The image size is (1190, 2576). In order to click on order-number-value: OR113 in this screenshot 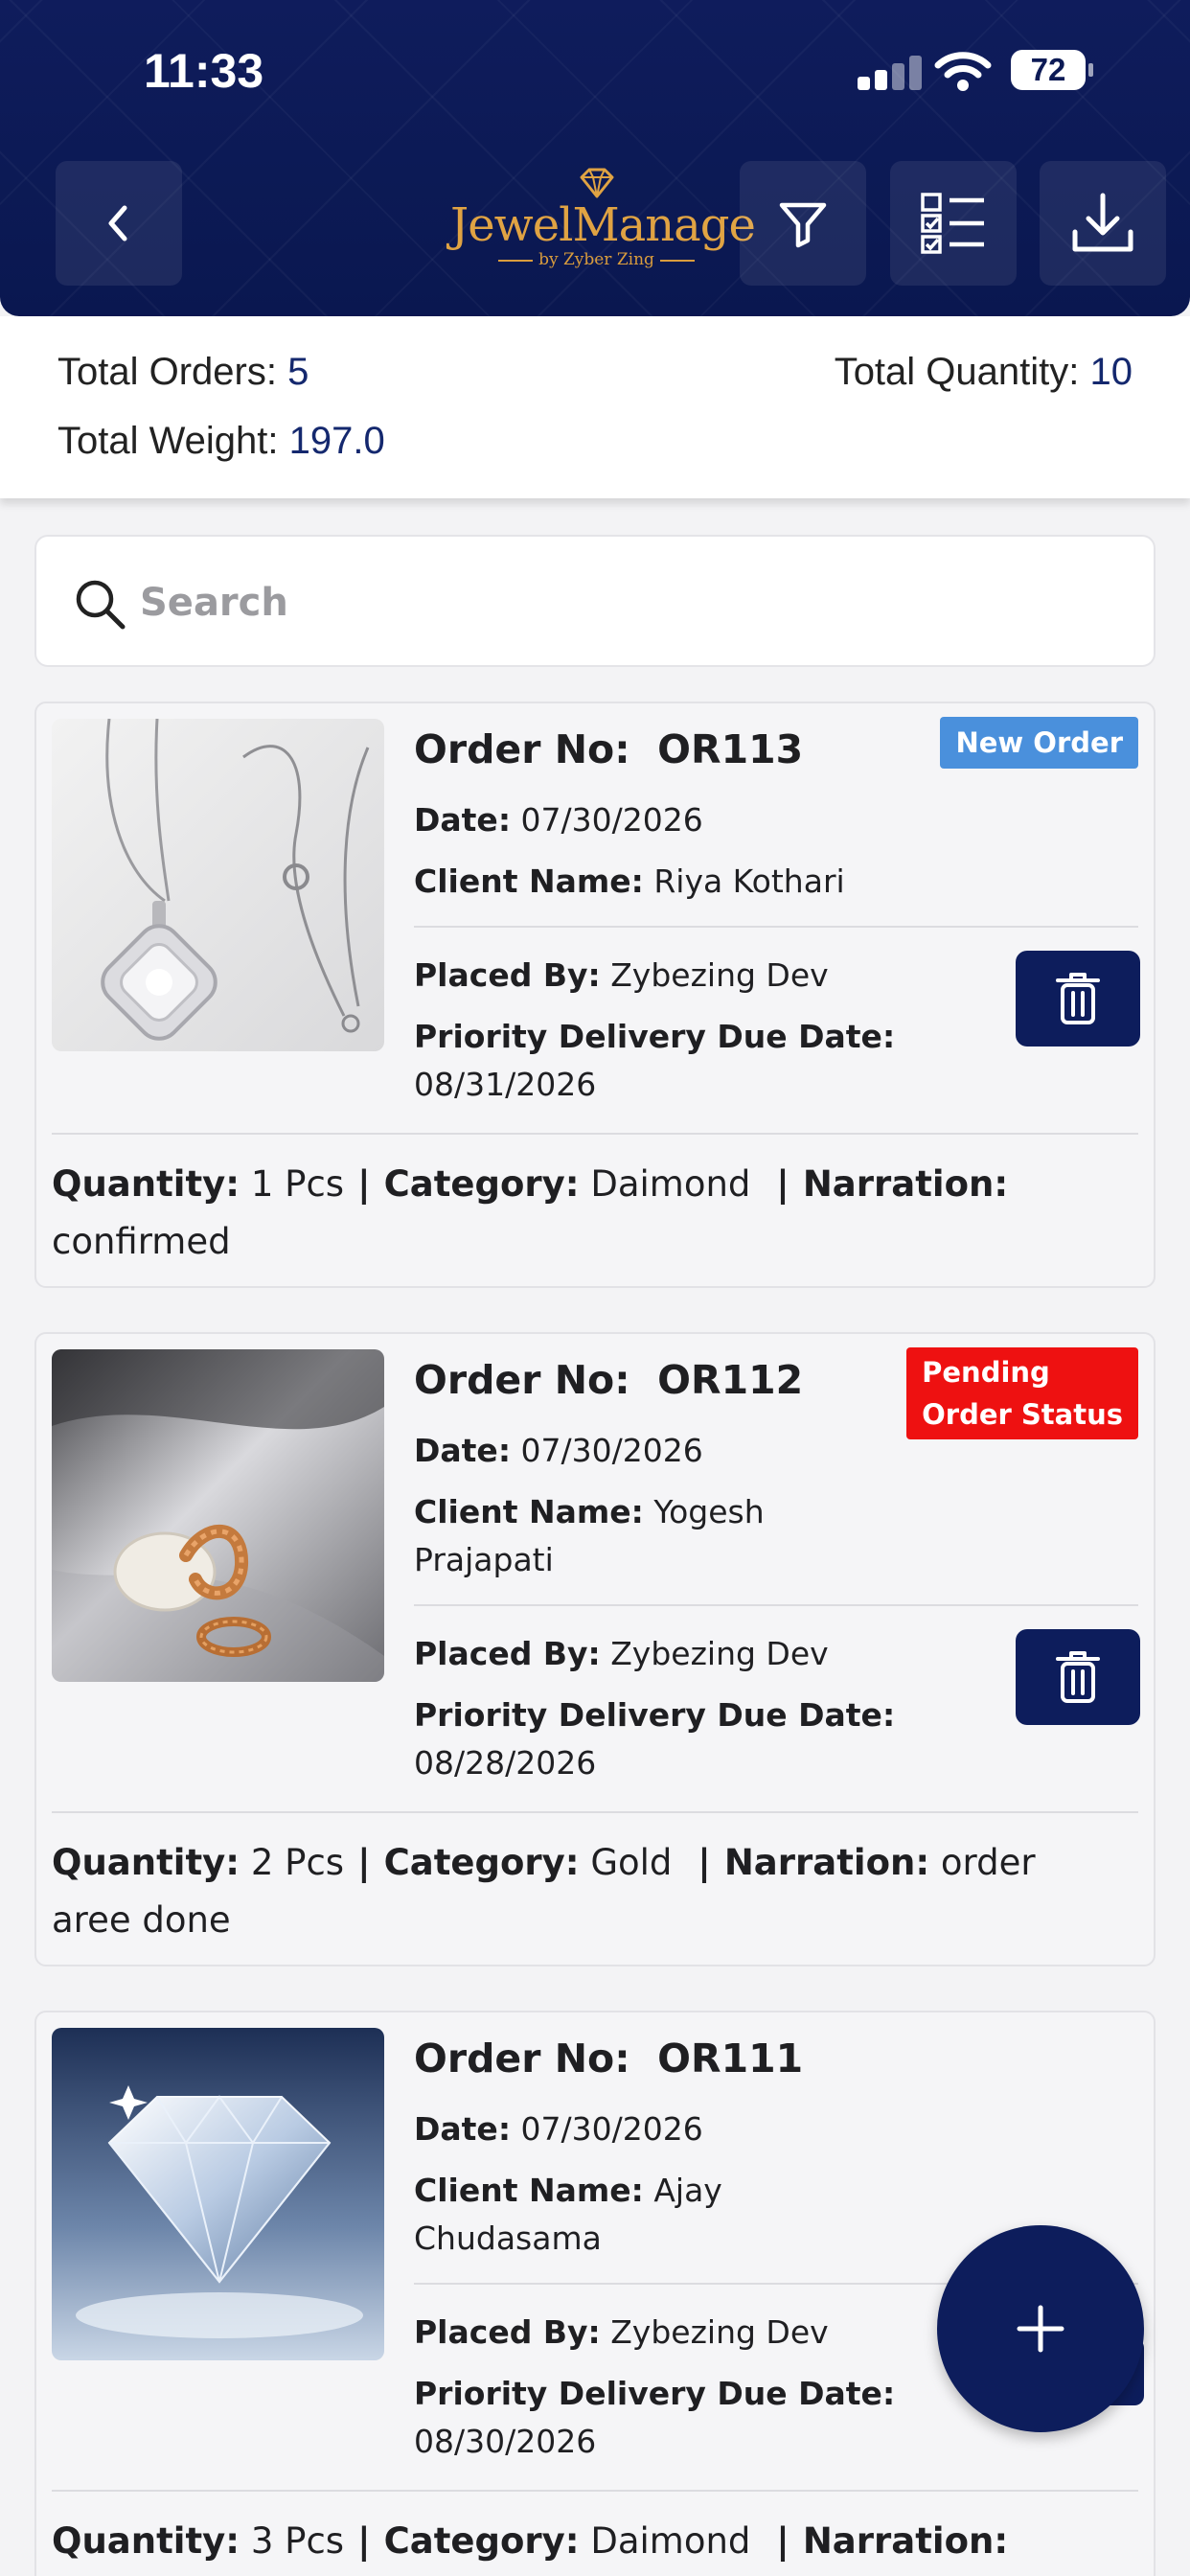, I will do `click(731, 749)`.